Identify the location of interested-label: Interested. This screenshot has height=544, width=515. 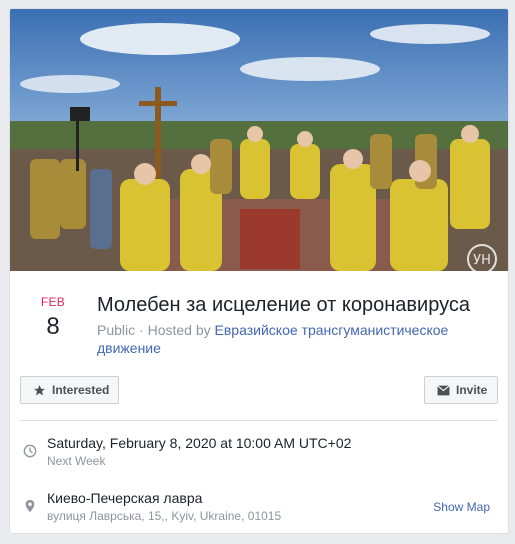
(81, 390).